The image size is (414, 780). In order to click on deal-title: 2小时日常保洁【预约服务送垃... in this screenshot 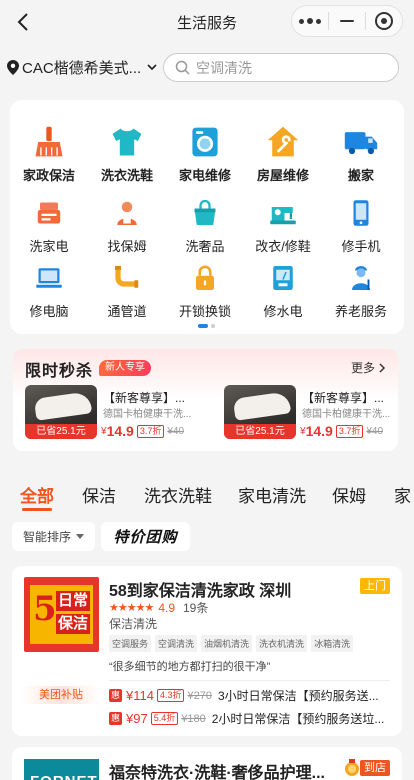, I will do `click(298, 719)`.